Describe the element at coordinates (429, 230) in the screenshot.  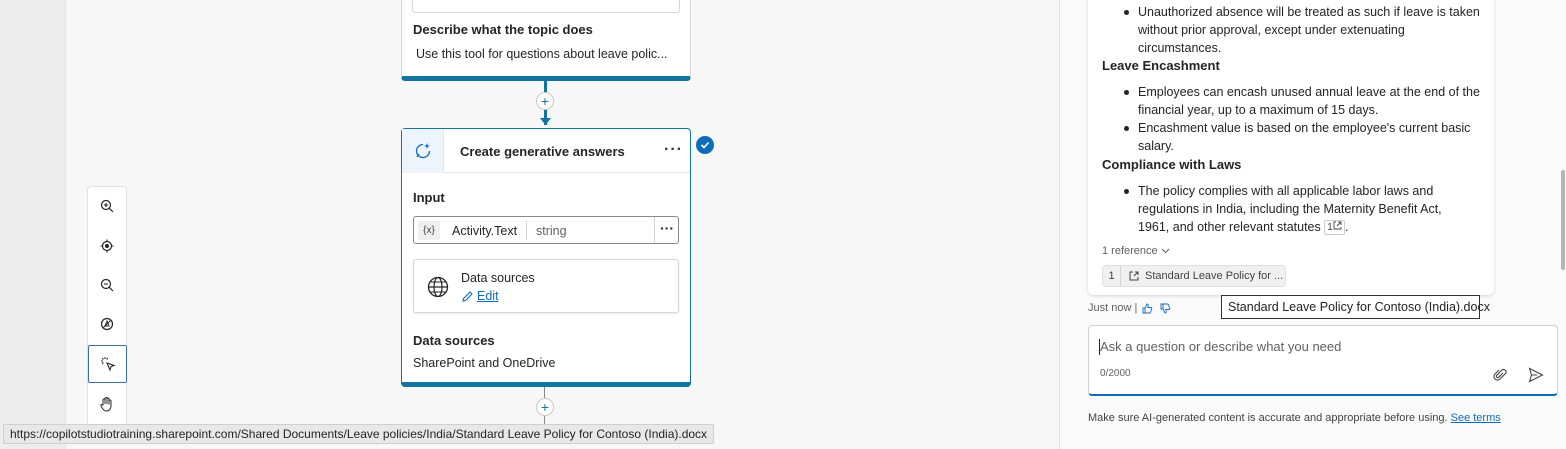
I see `variable-icon: {x}` at that location.